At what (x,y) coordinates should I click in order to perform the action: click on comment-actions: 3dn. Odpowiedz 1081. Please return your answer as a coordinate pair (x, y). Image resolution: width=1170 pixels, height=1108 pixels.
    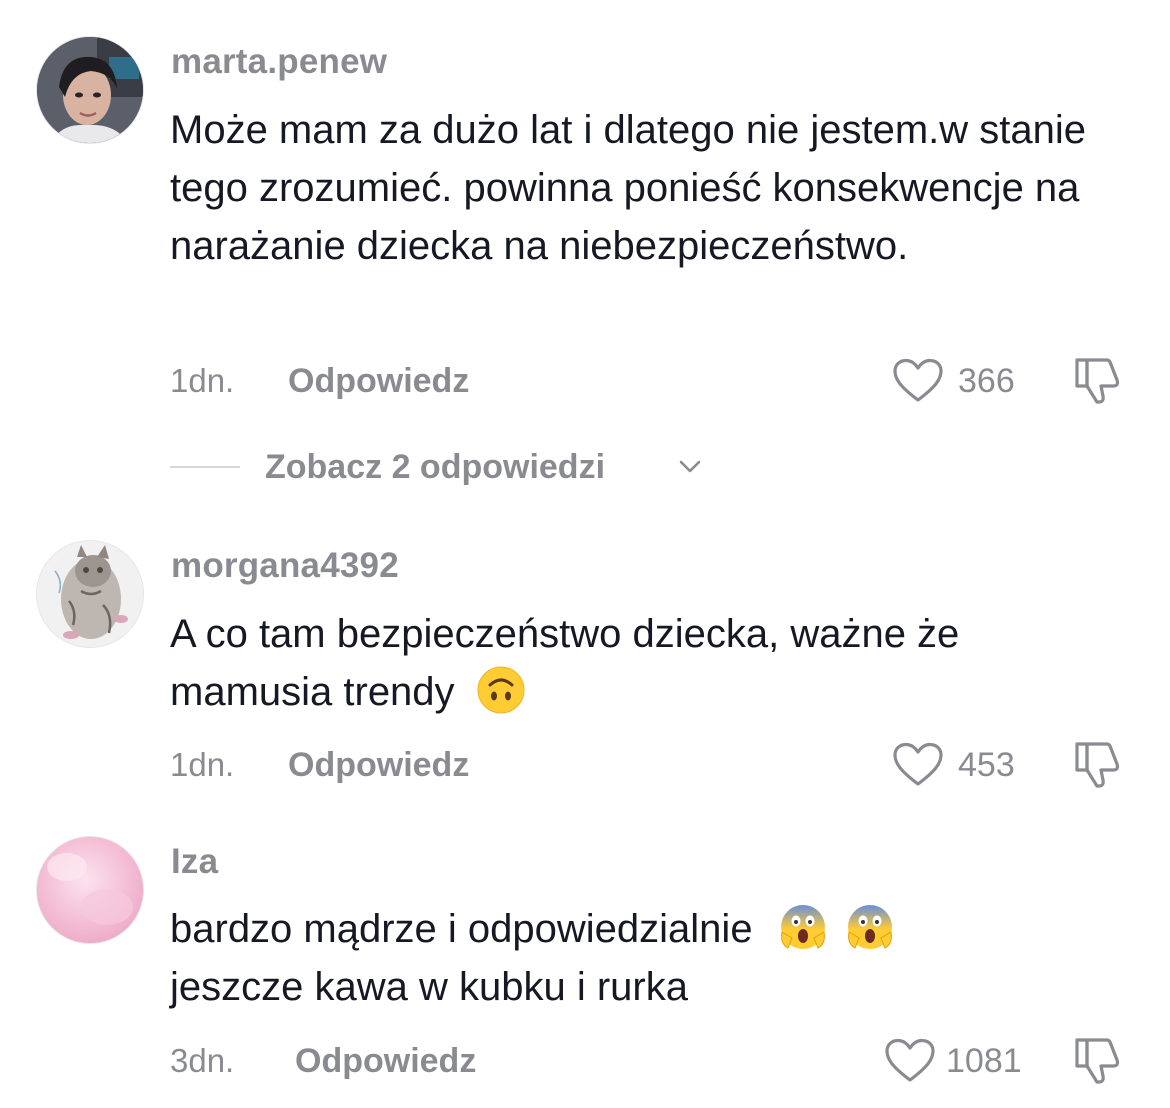
    Looking at the image, I should click on (650, 1061).